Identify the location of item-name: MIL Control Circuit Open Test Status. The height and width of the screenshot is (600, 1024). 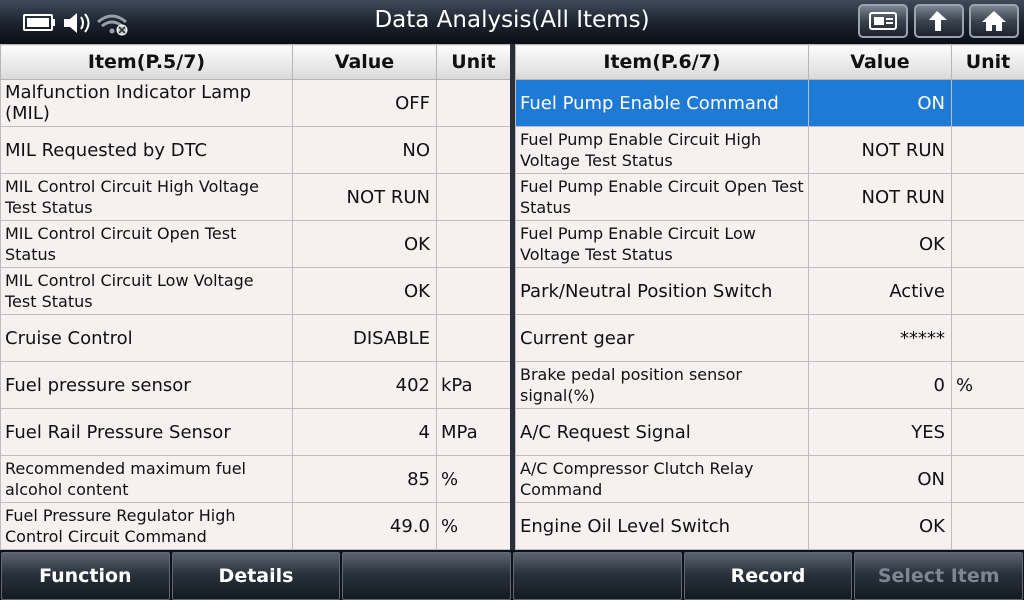
(146, 244).